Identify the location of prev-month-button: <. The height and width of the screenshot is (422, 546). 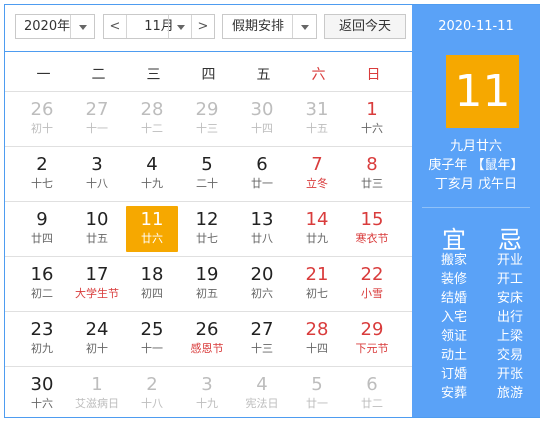
(115, 26).